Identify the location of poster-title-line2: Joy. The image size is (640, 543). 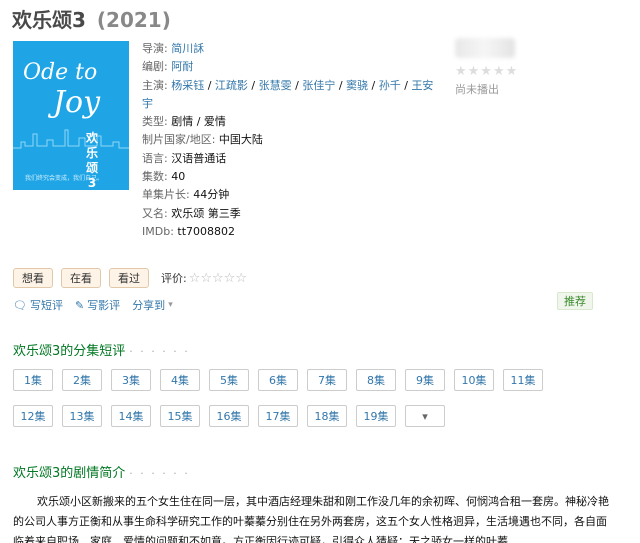
(77, 102).